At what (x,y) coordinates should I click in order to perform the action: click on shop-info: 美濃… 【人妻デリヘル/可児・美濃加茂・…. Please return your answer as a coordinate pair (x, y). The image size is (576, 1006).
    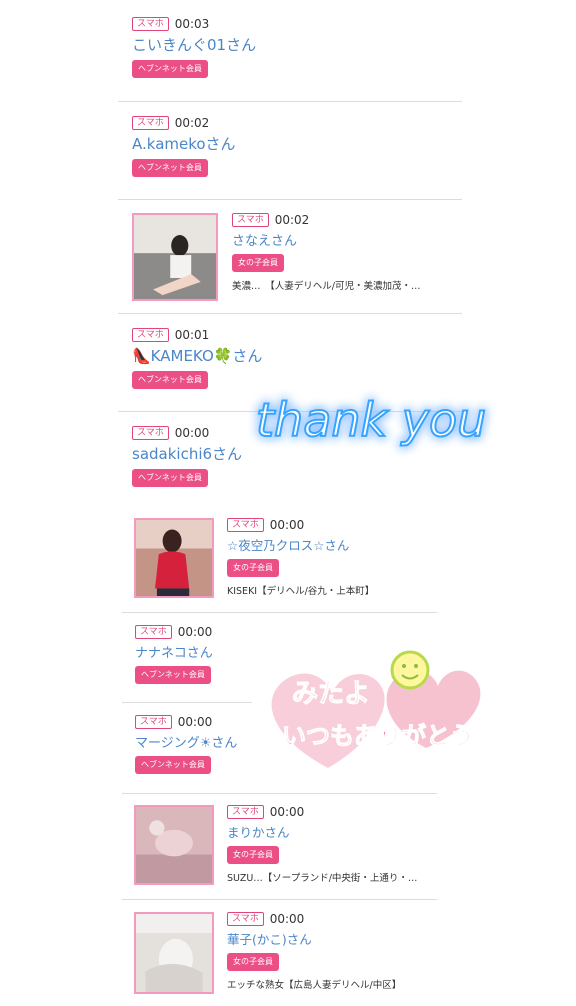
    Looking at the image, I should click on (326, 285).